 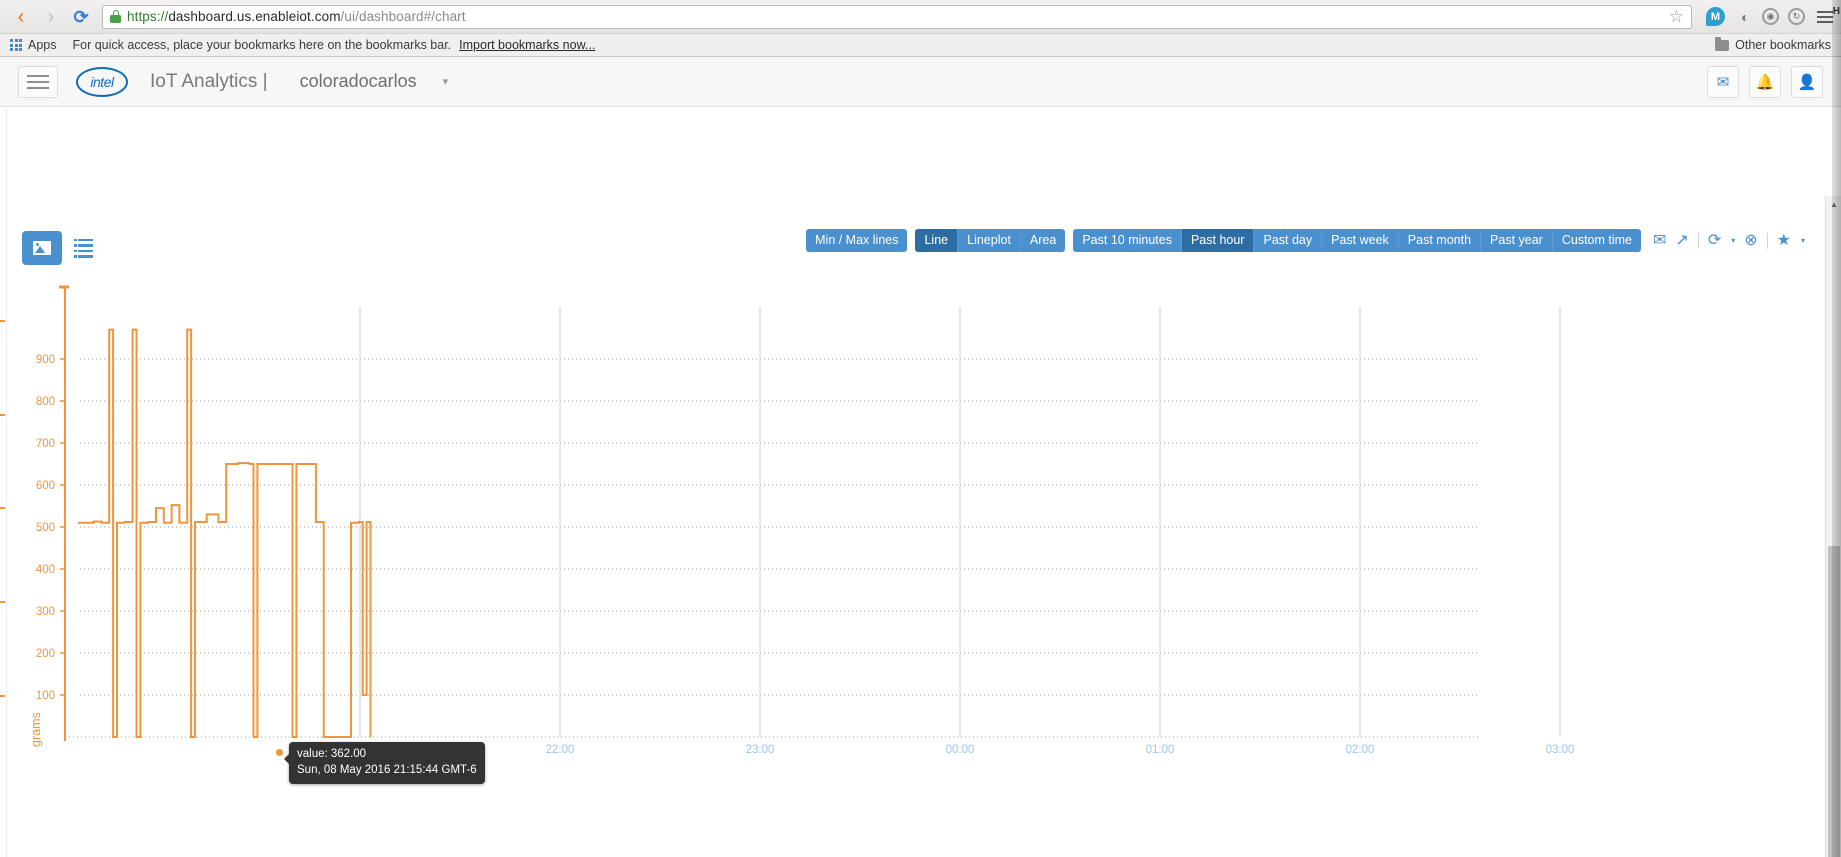 I want to click on x-axis-tick-label: 02:00, so click(x=1360, y=750).